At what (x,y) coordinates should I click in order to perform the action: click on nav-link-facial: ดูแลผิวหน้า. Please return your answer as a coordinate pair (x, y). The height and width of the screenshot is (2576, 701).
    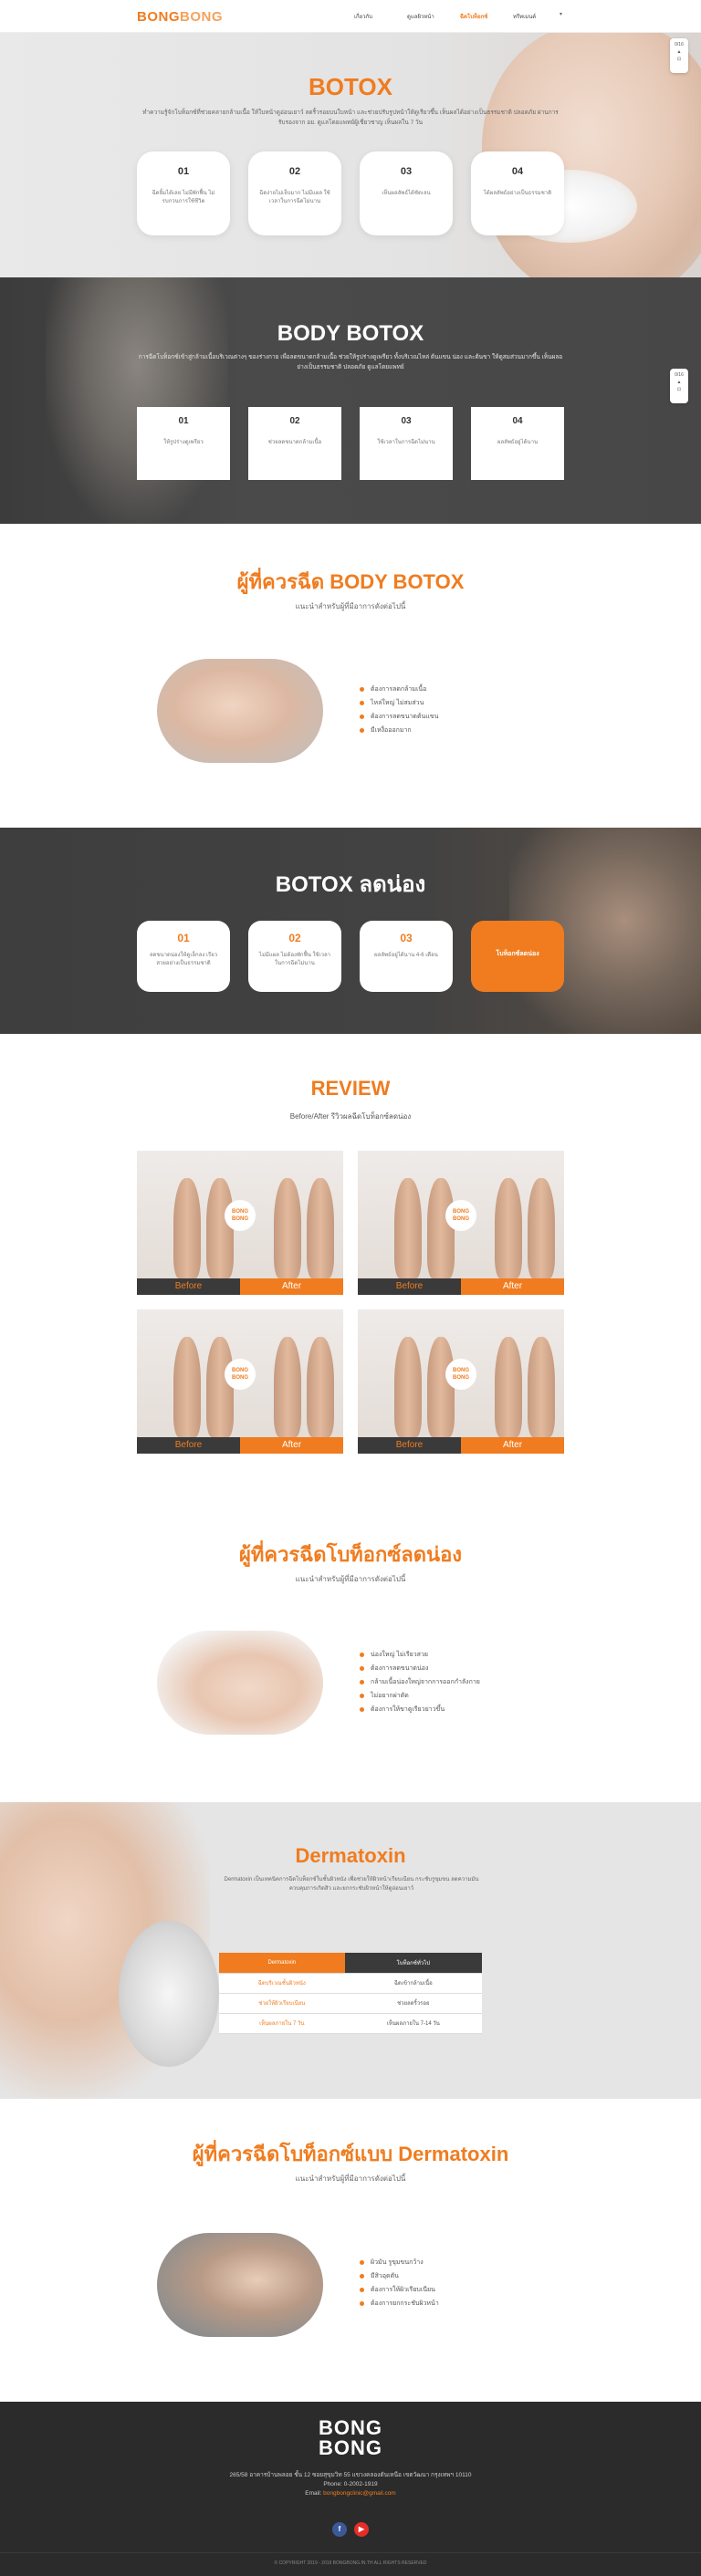
    Looking at the image, I should click on (433, 16).